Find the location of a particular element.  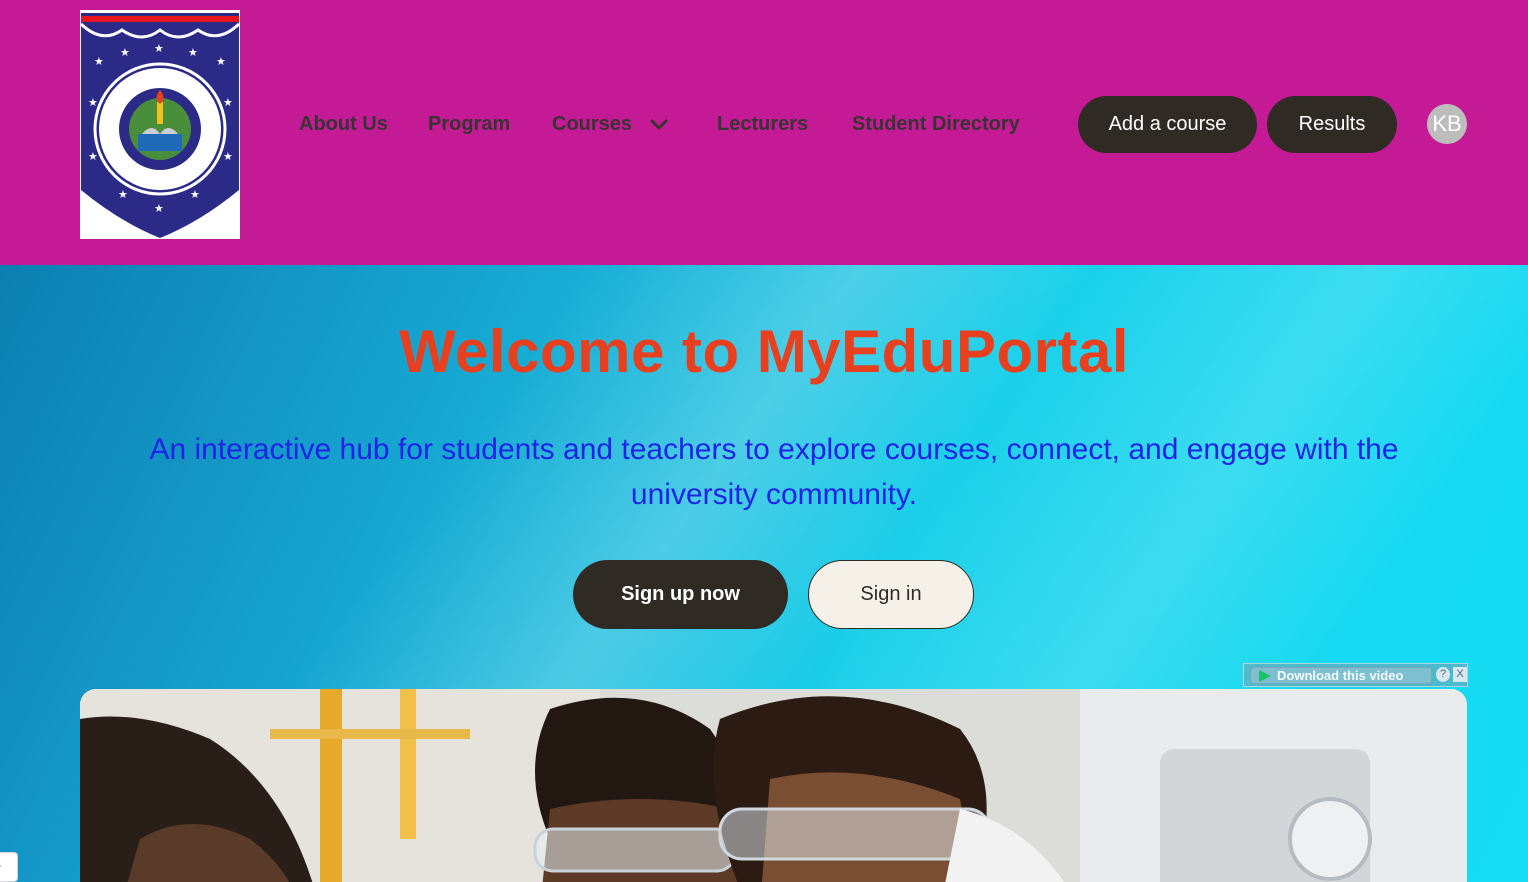

user-avatar: KB is located at coordinates (1447, 124).